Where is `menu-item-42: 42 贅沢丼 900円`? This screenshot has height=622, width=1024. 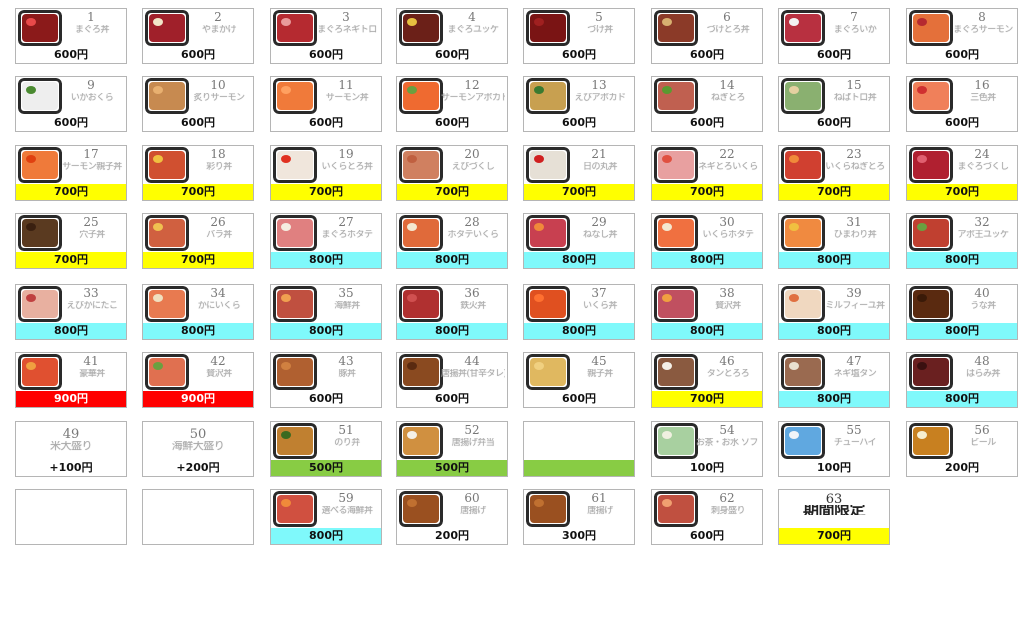 menu-item-42: 42 贅沢丼 900円 is located at coordinates (198, 380).